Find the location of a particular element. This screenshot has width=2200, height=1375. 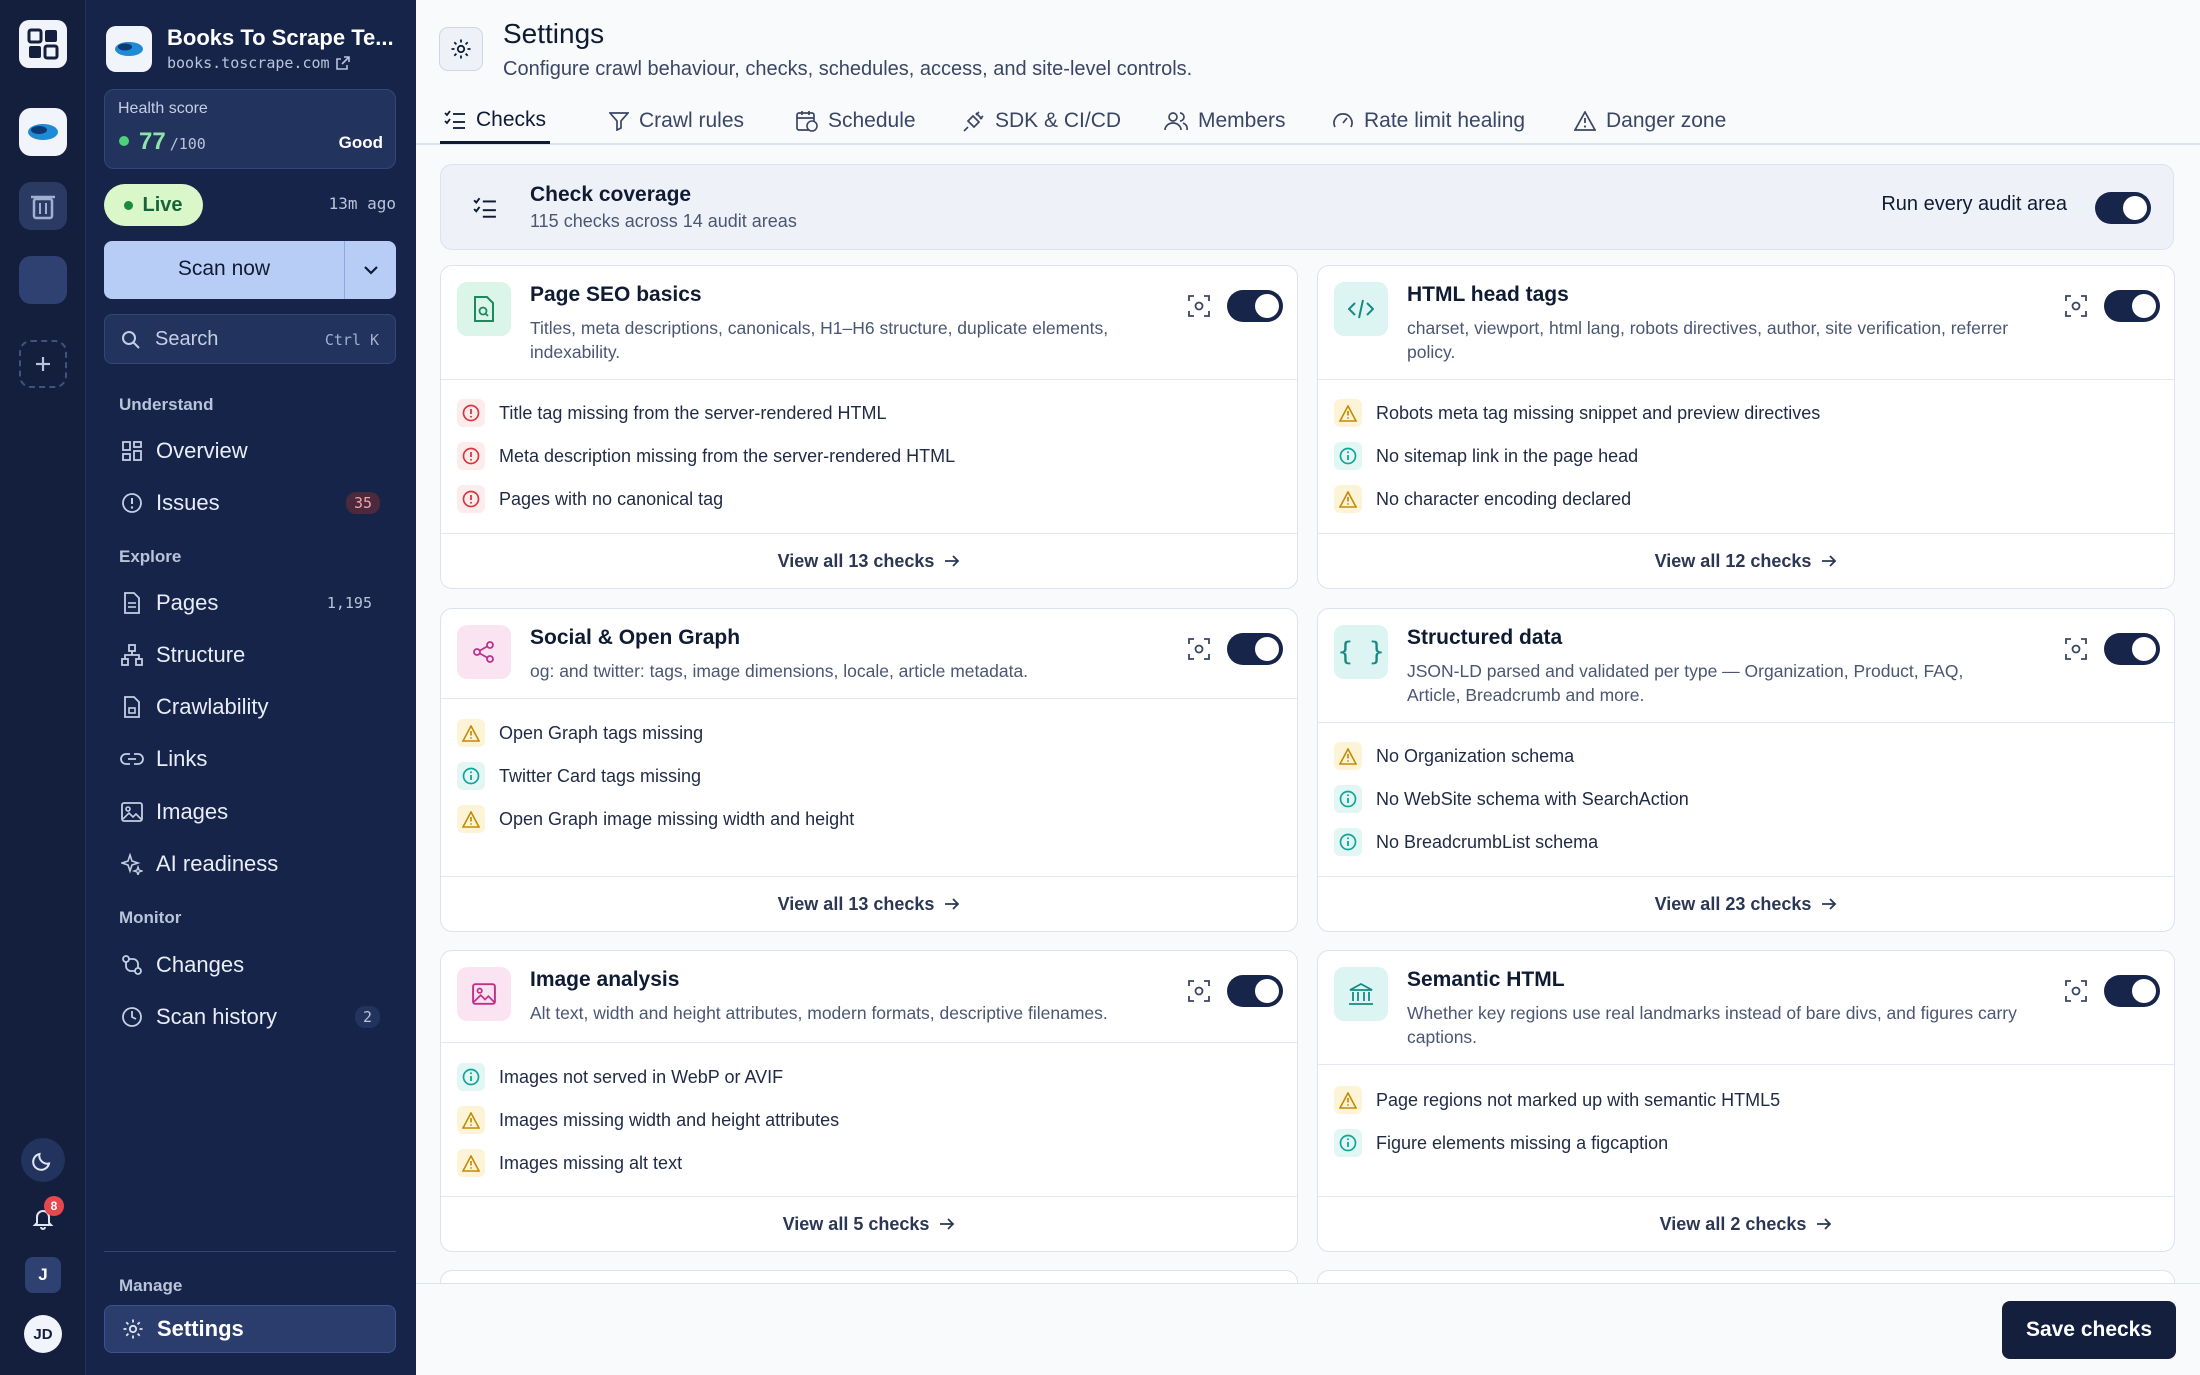

code-icon is located at coordinates (1361, 309).